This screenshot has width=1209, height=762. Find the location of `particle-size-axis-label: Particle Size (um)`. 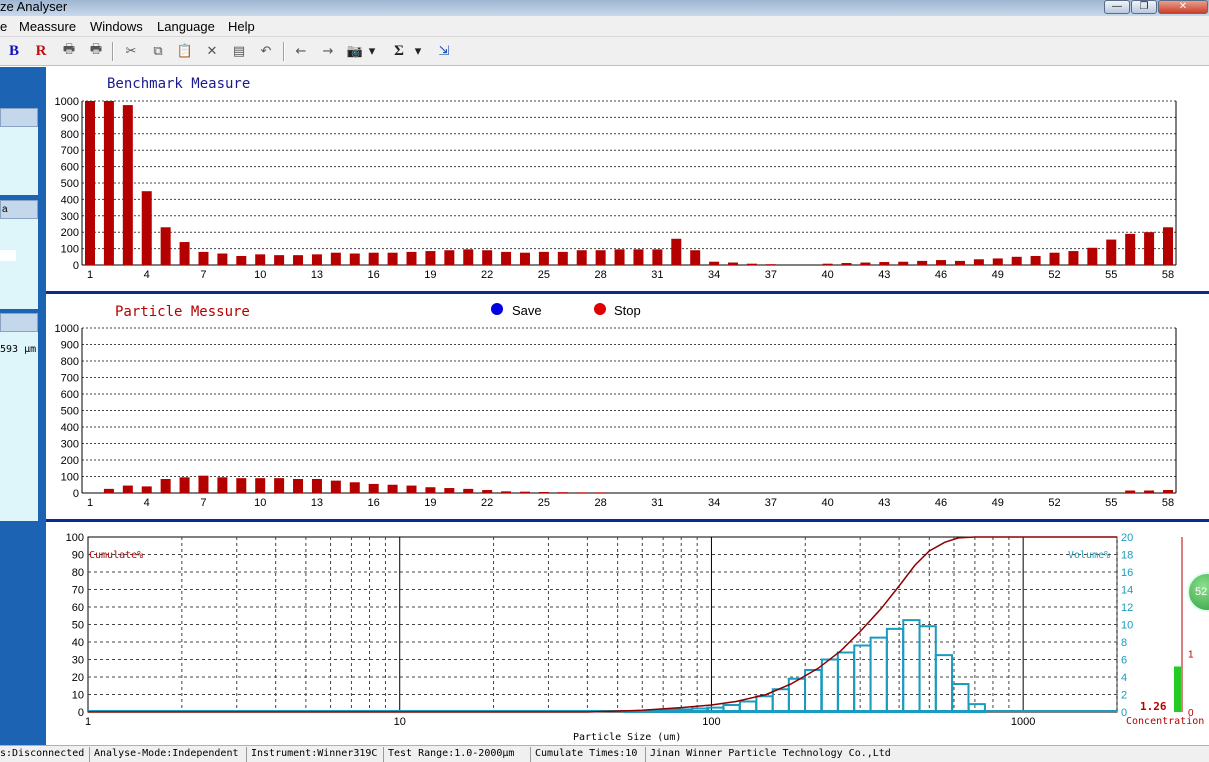

particle-size-axis-label: Particle Size (um) is located at coordinates (627, 737).